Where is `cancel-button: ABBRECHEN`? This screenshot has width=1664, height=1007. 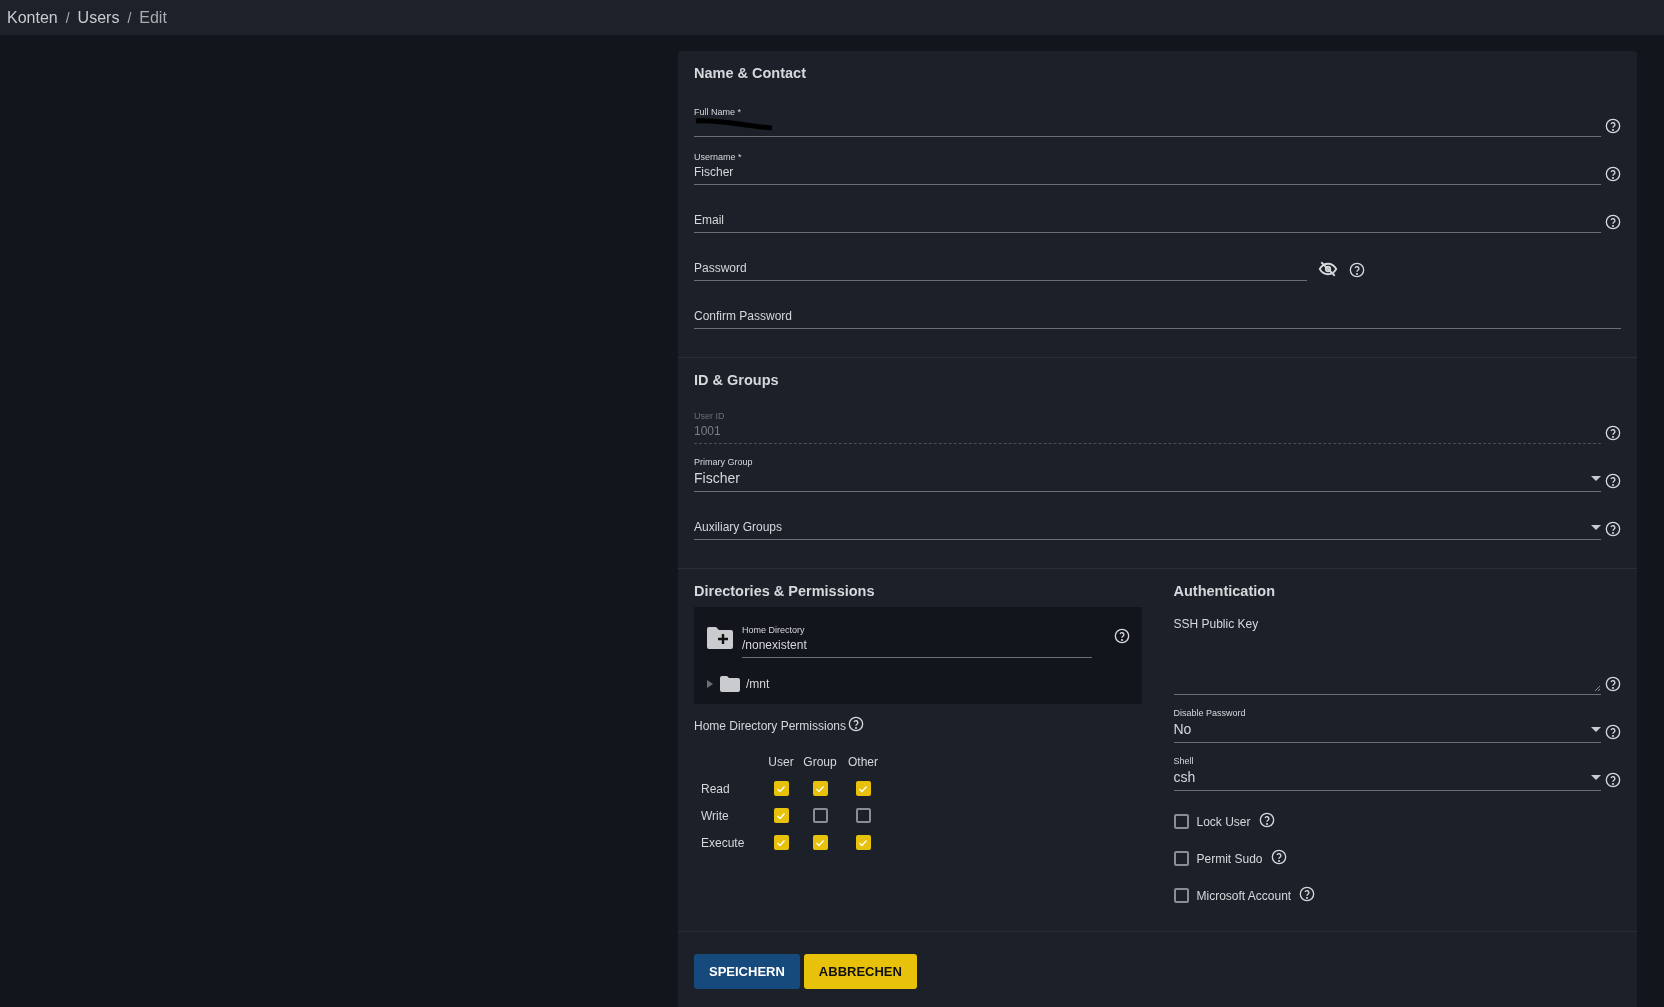
cancel-button: ABBRECHEN is located at coordinates (860, 971).